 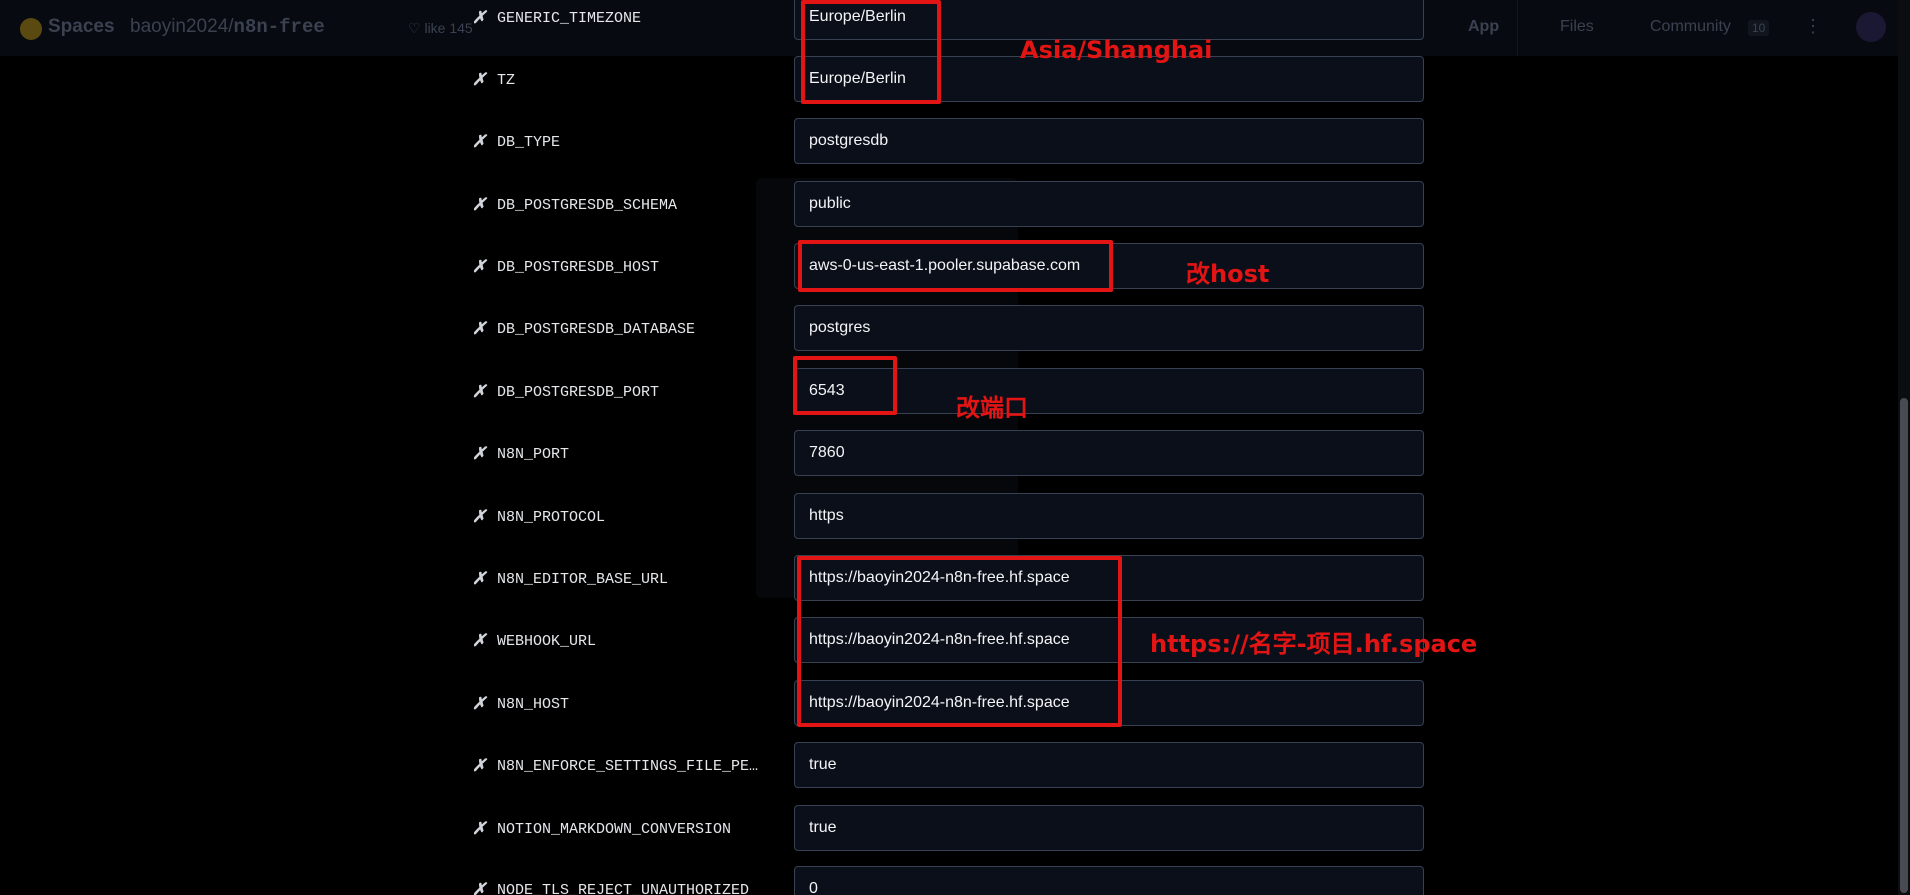 I want to click on env-var-name: N8N_PORT, so click(x=533, y=454).